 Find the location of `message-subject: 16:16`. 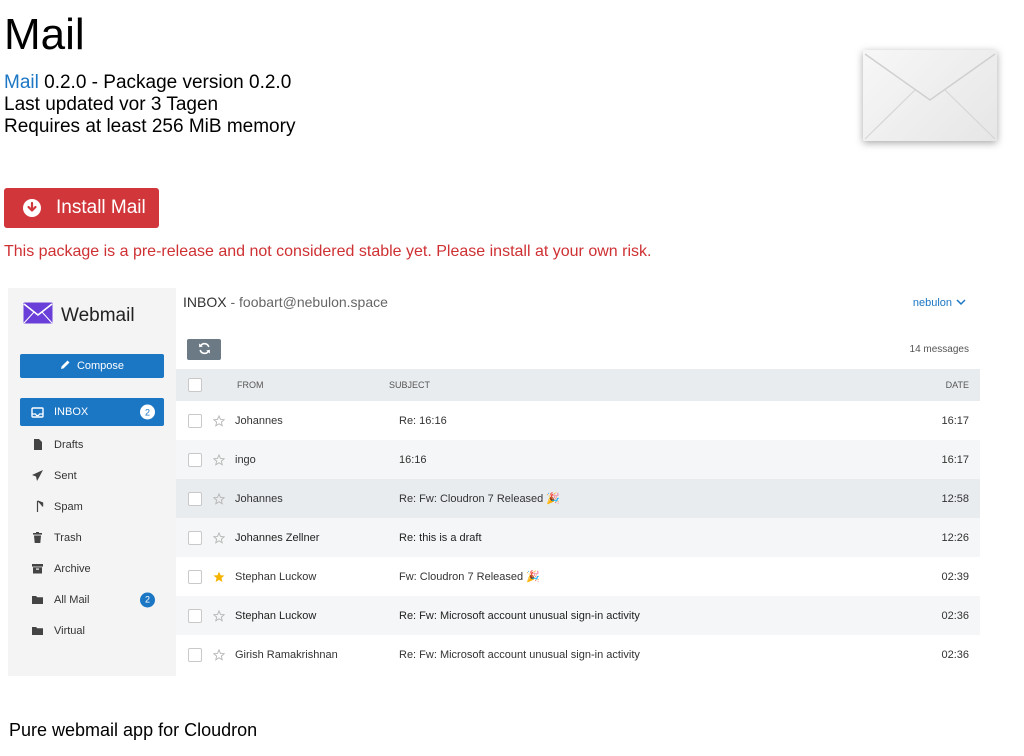

message-subject: 16:16 is located at coordinates (413, 459).